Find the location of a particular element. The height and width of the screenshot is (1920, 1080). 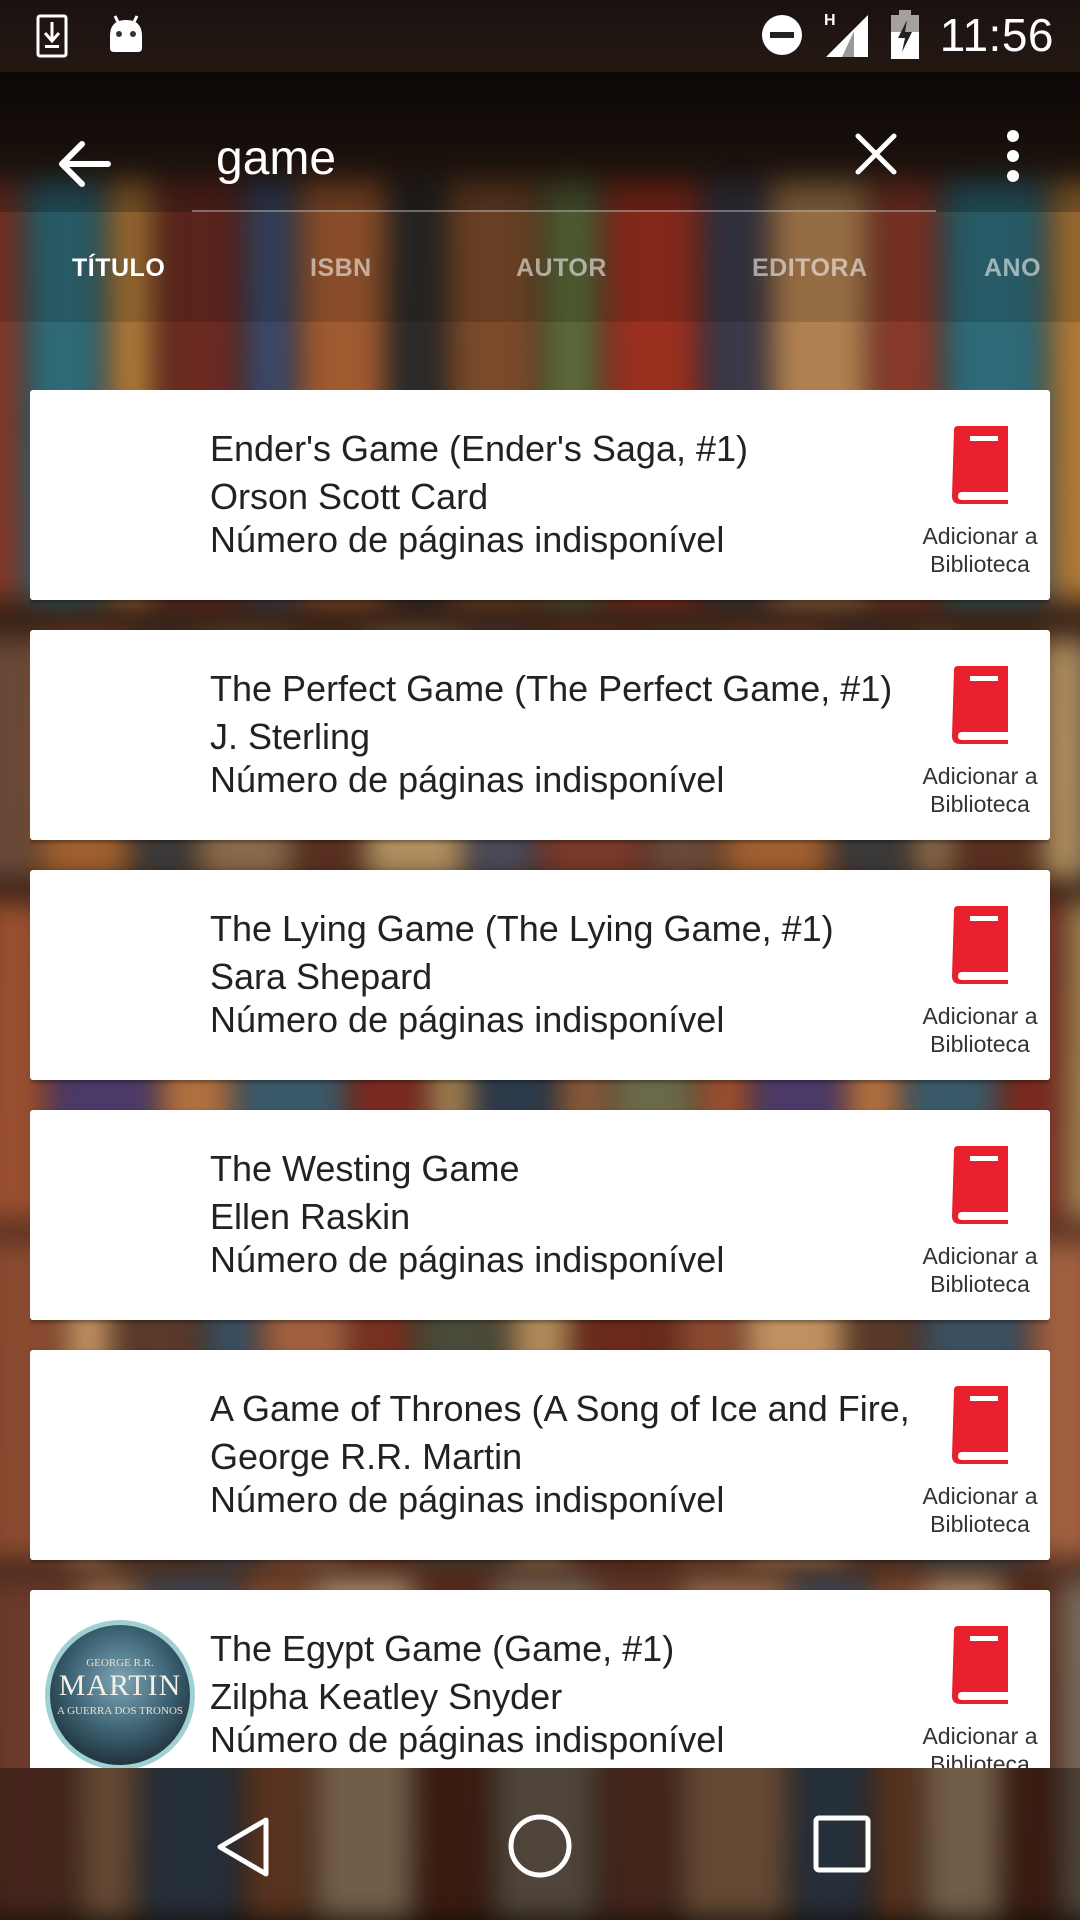

tab-editora: EDITORA is located at coordinates (810, 268).